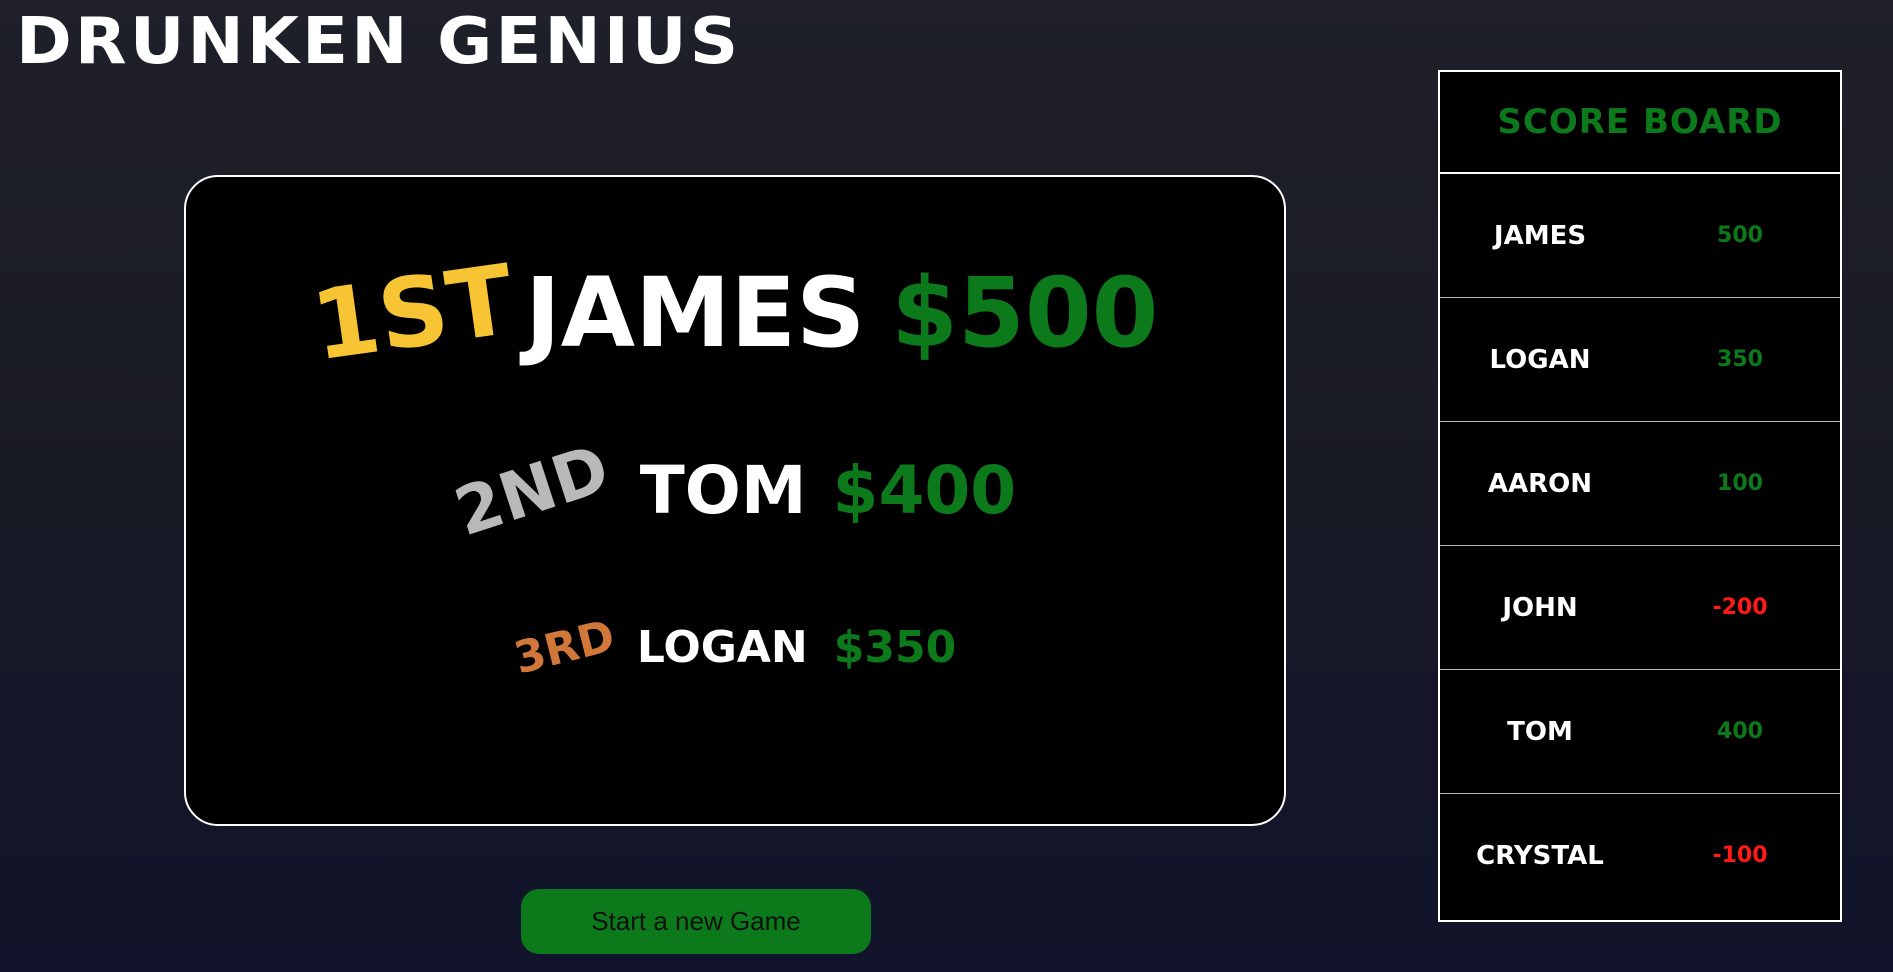 Image resolution: width=1893 pixels, height=972 pixels. Describe the element at coordinates (1740, 855) in the screenshot. I see `player-score: -100` at that location.